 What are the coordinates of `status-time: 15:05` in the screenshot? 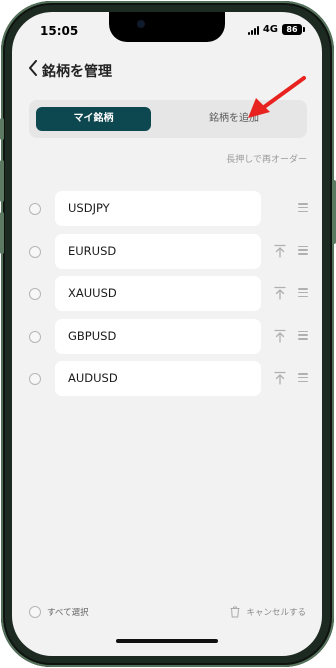 It's located at (59, 31).